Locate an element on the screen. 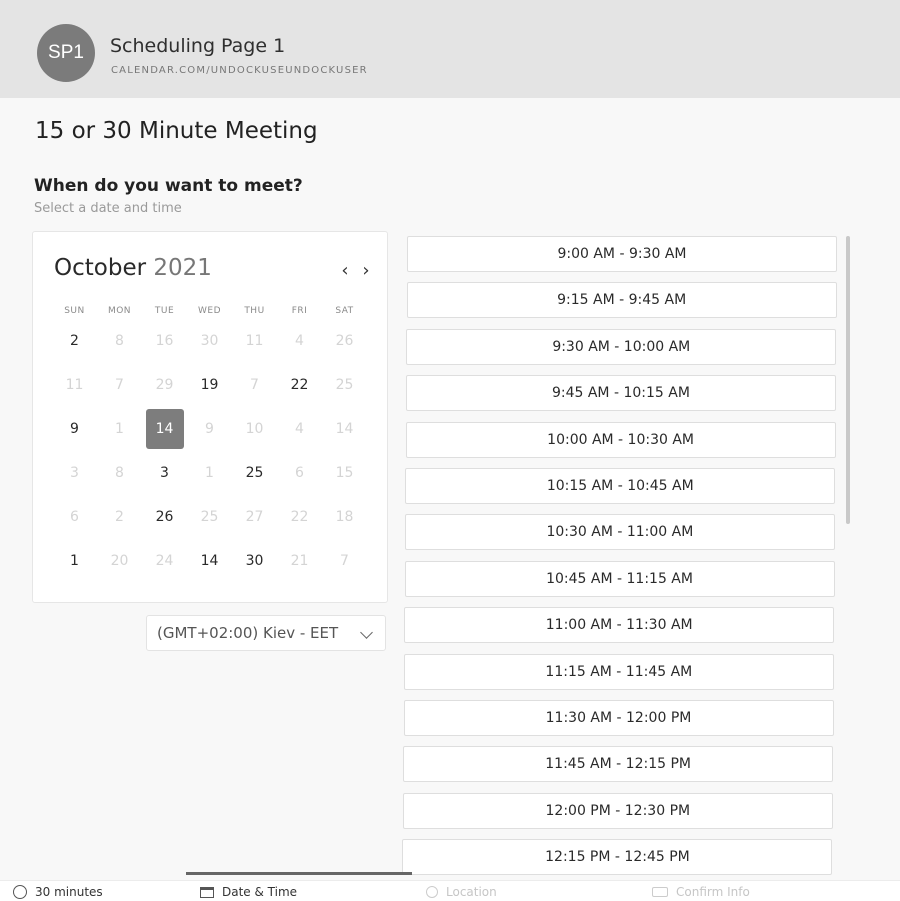 The image size is (900, 901). info-card-icon is located at coordinates (660, 892).